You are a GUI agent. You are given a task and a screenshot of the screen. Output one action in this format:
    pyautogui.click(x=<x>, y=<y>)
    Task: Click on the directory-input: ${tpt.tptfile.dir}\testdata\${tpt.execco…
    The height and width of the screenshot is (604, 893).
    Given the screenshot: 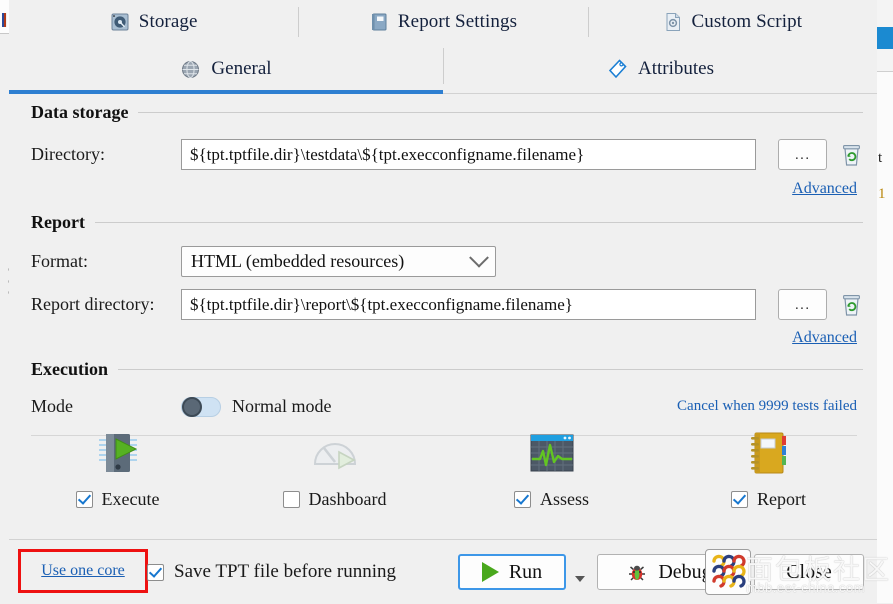 What is the action you would take?
    pyautogui.click(x=468, y=154)
    